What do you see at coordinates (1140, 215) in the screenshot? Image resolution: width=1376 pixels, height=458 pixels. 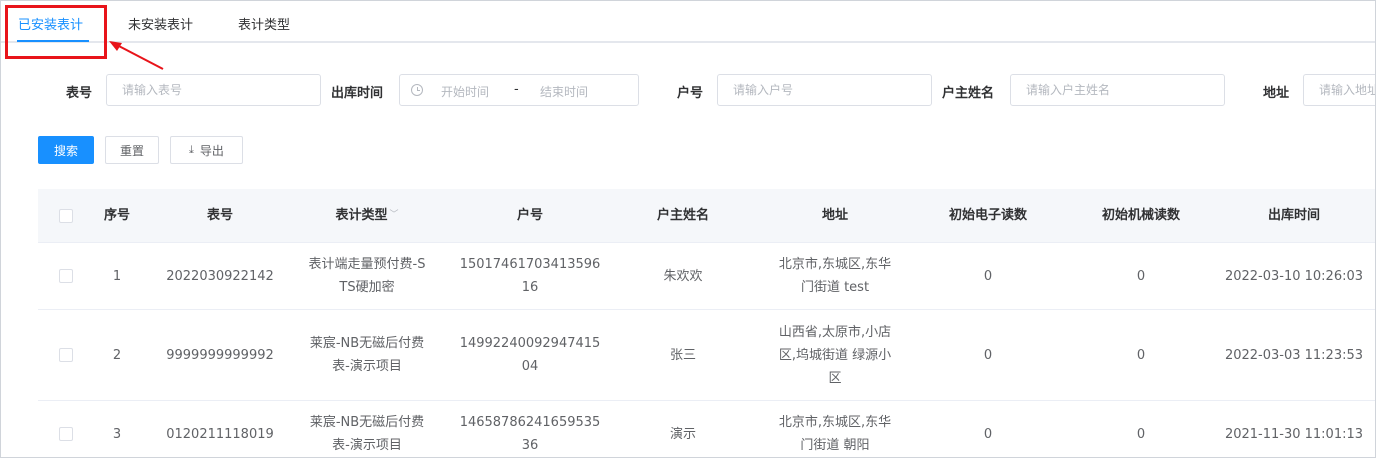 I see `header-init-mechanical: 初始机械读数` at bounding box center [1140, 215].